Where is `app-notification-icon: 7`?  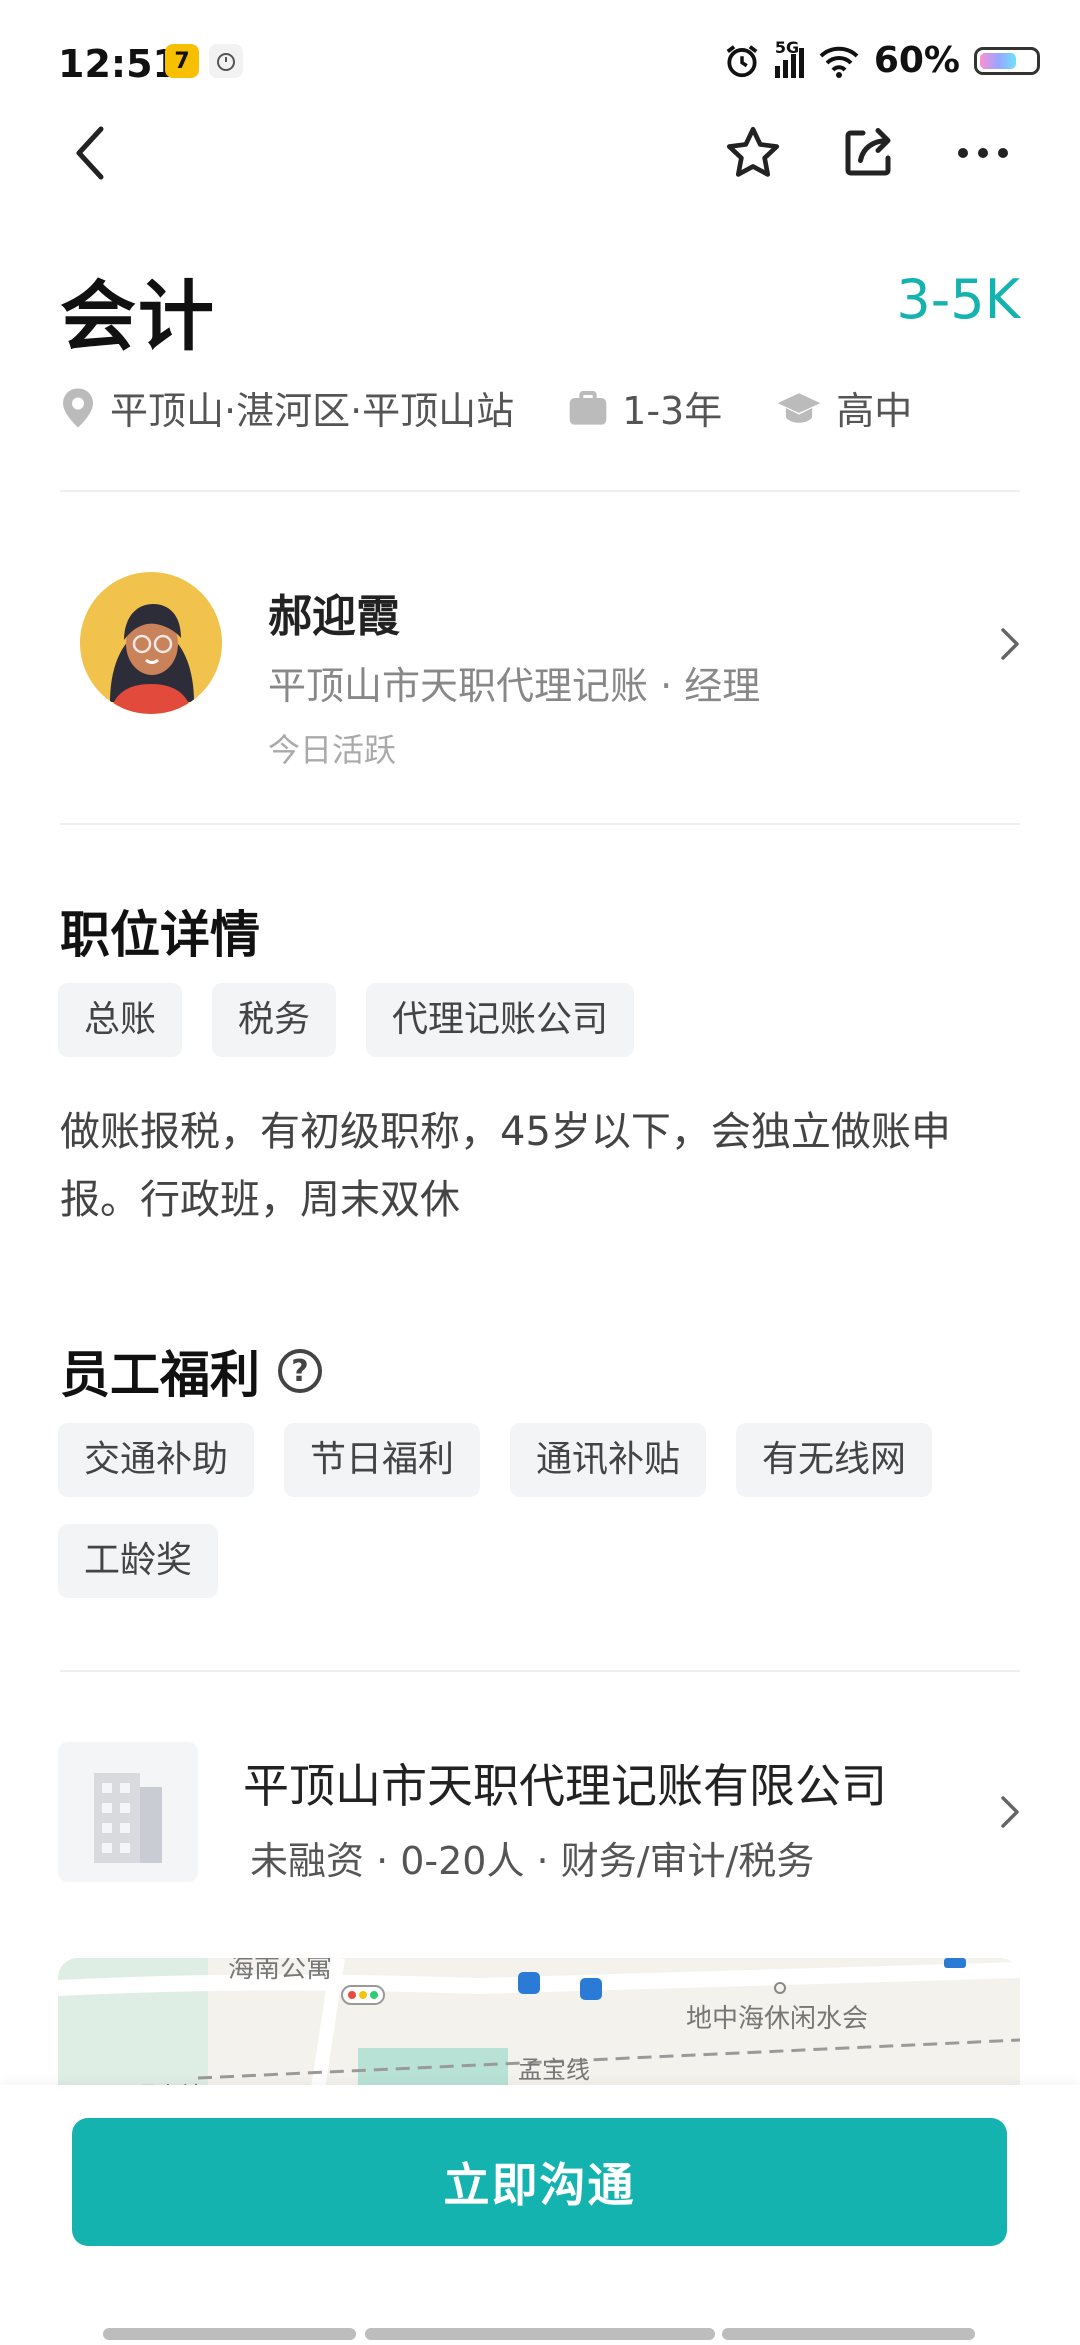 app-notification-icon: 7 is located at coordinates (182, 61).